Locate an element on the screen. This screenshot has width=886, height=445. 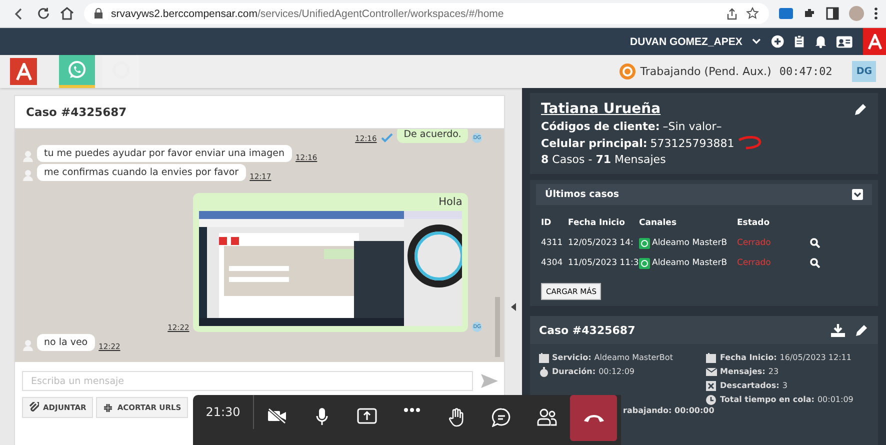
message-bubble: no la veo is located at coordinates (66, 342).